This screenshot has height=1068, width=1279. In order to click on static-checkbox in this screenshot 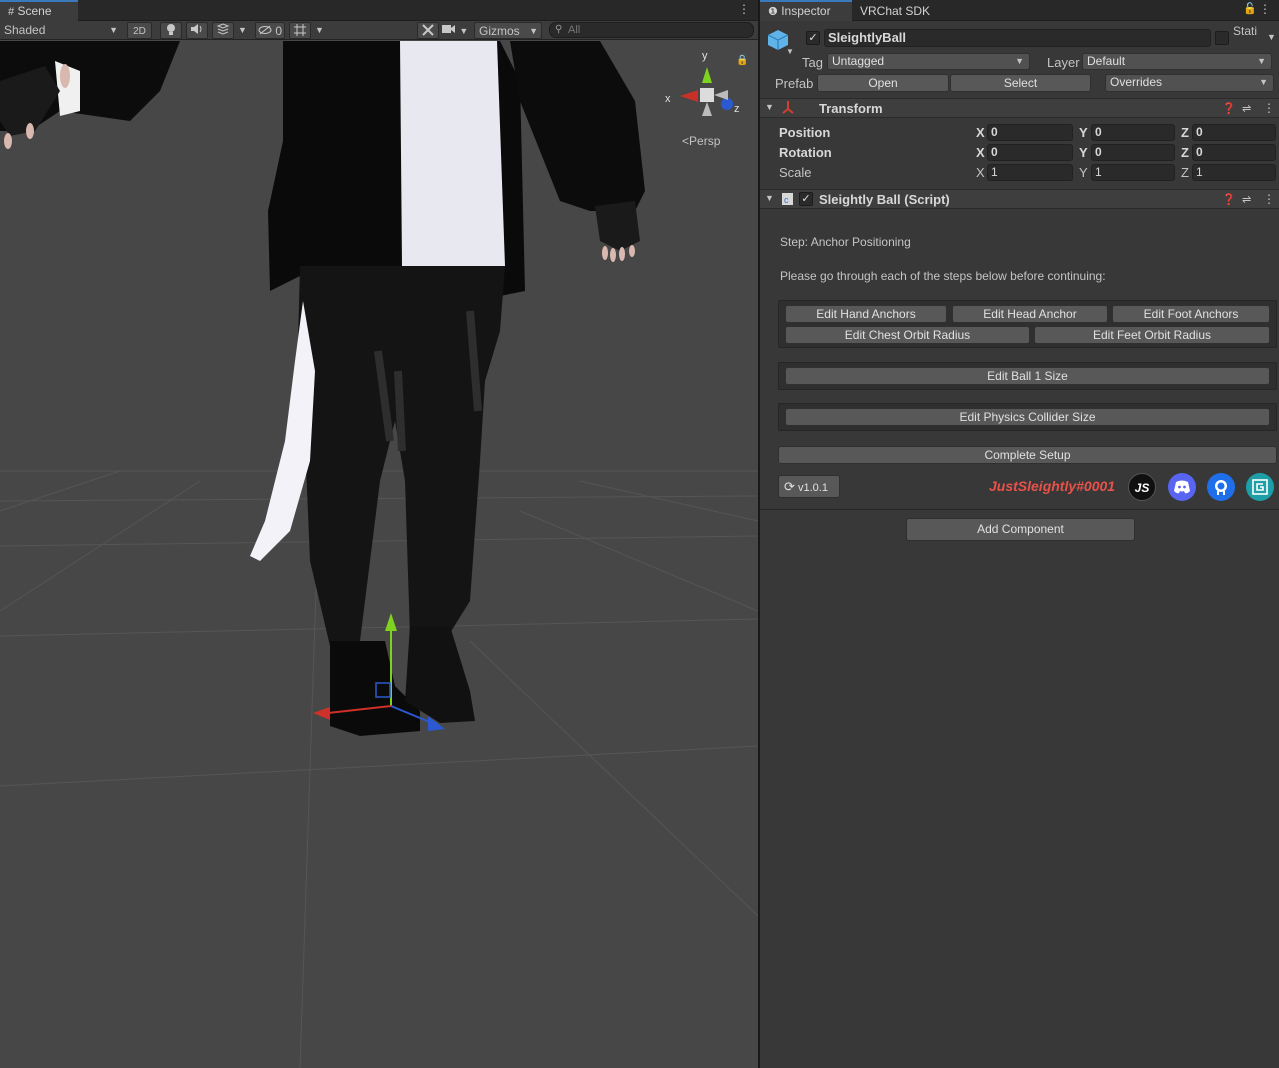, I will do `click(1222, 38)`.